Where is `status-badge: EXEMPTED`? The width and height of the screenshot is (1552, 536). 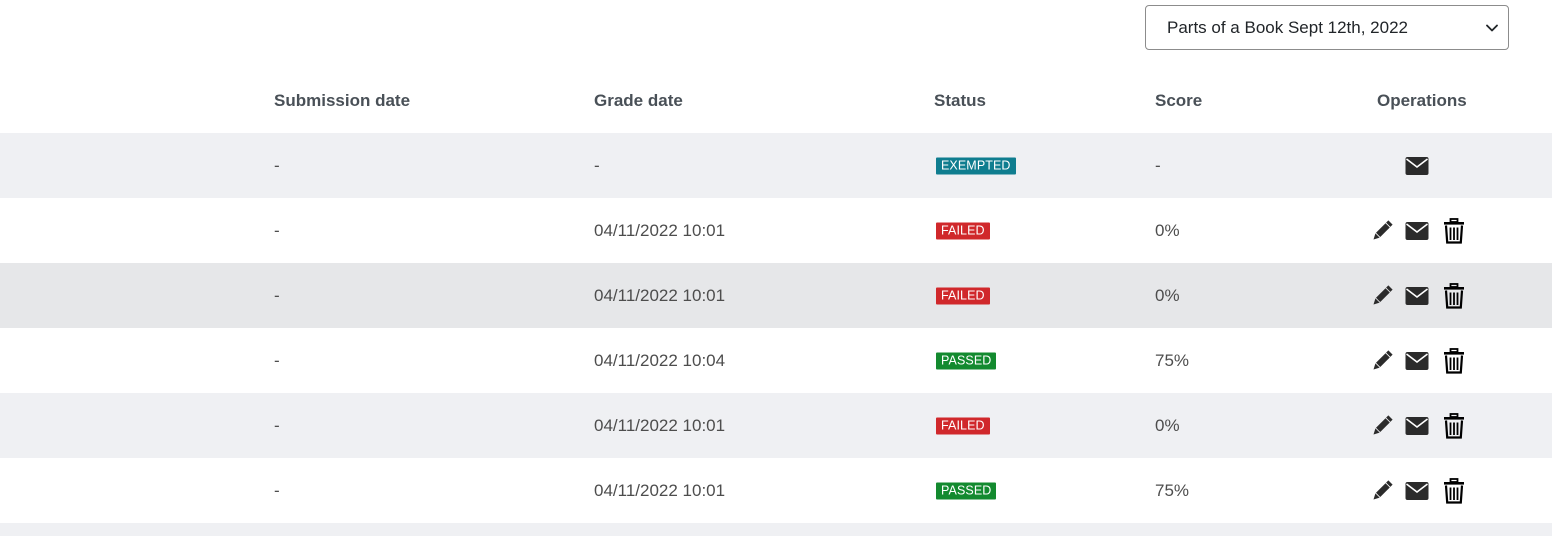 status-badge: EXEMPTED is located at coordinates (976, 165).